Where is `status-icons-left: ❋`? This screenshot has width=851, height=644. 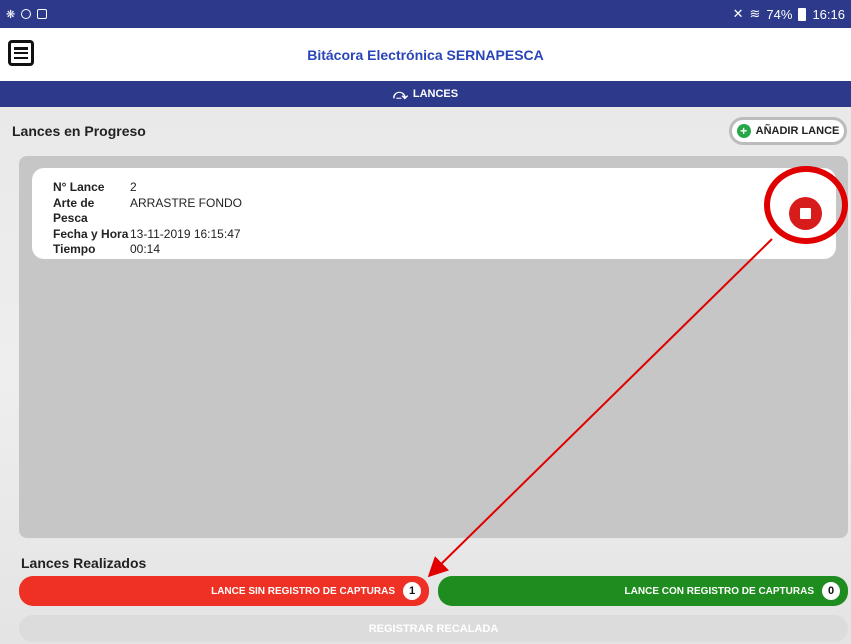 status-icons-left: ❋ is located at coordinates (27, 14).